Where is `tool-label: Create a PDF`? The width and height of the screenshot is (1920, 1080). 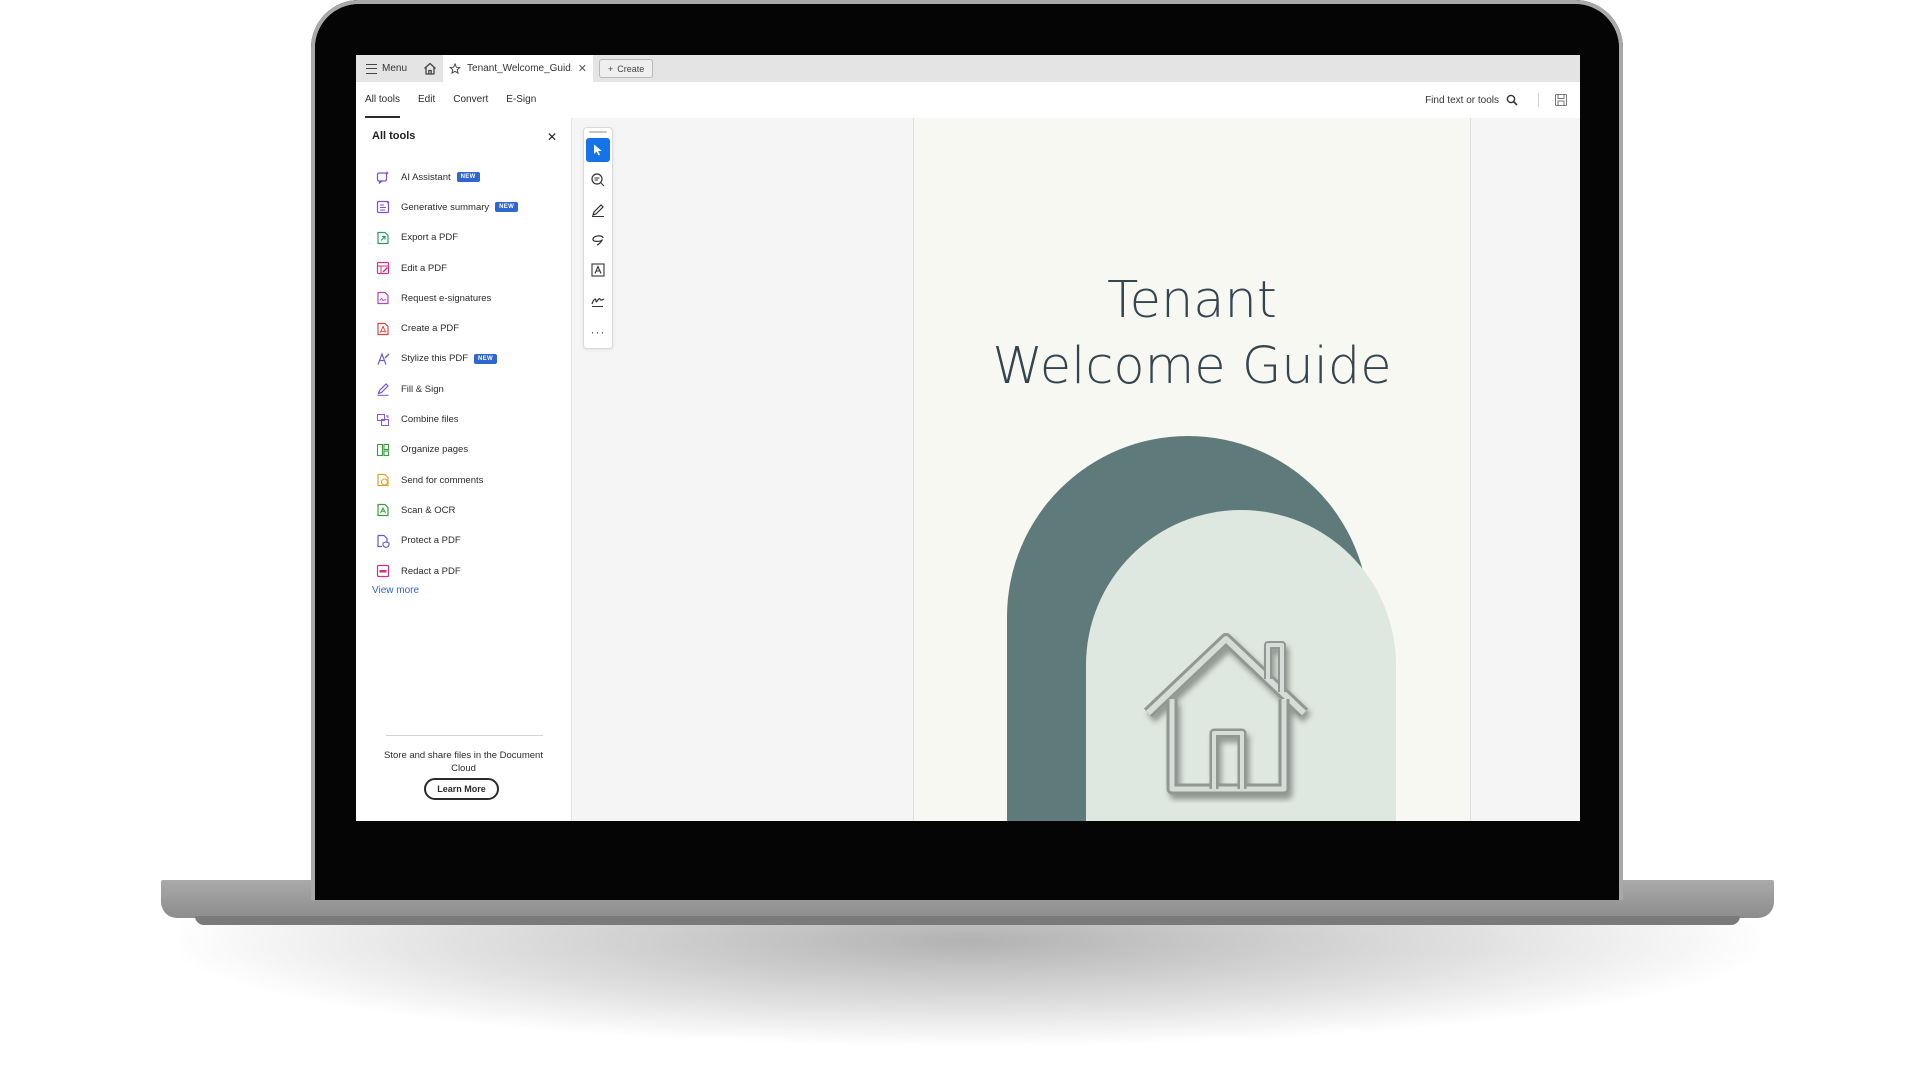 tool-label: Create a PDF is located at coordinates (430, 329).